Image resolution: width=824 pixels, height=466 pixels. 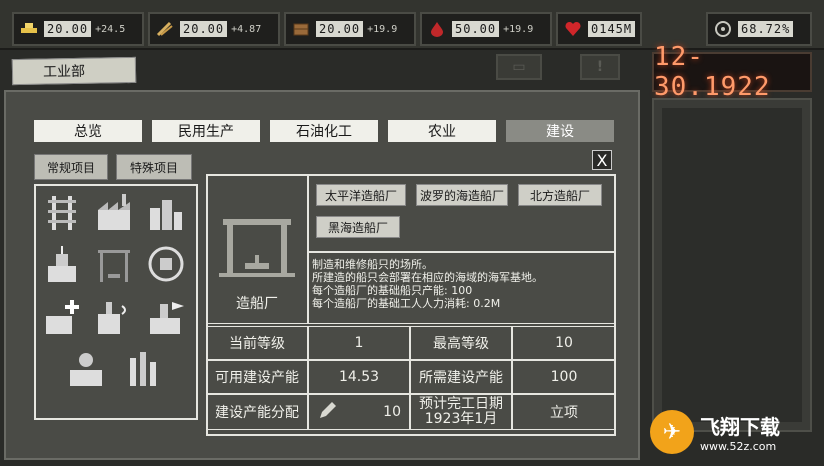 I want to click on emblem-icon, so click(x=166, y=264).